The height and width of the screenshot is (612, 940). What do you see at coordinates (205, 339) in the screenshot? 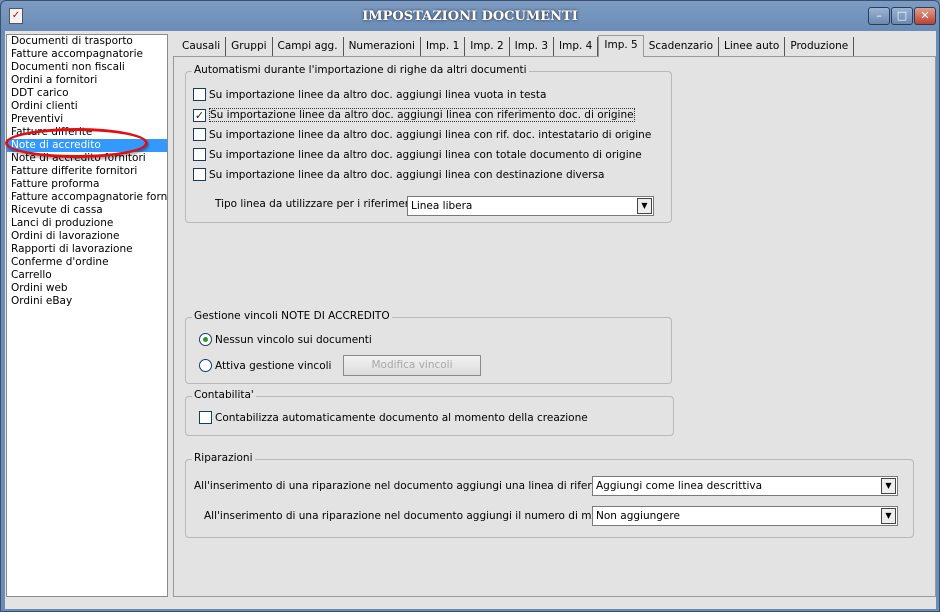
I see `radio-selected-icon` at bounding box center [205, 339].